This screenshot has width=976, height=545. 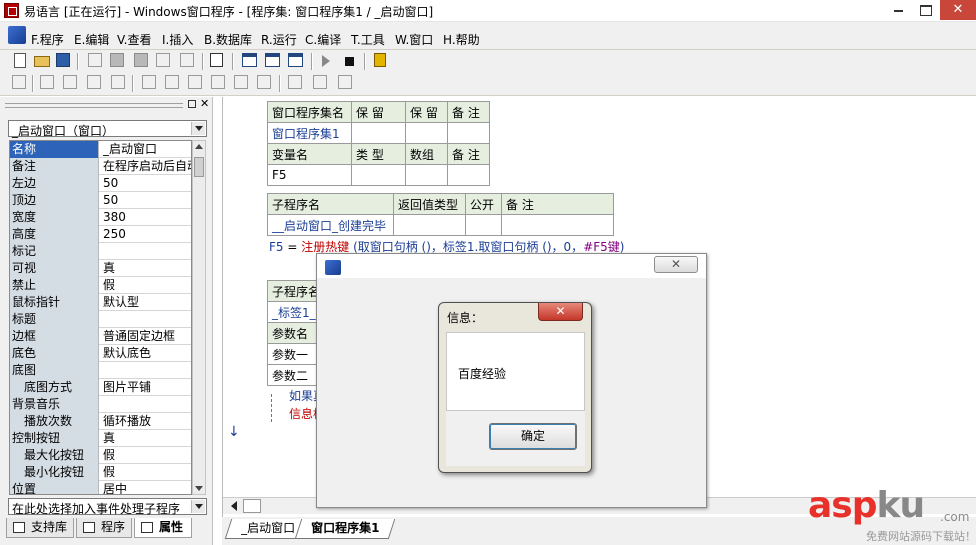 I want to click on table-cell: 变量名, so click(x=309, y=154).